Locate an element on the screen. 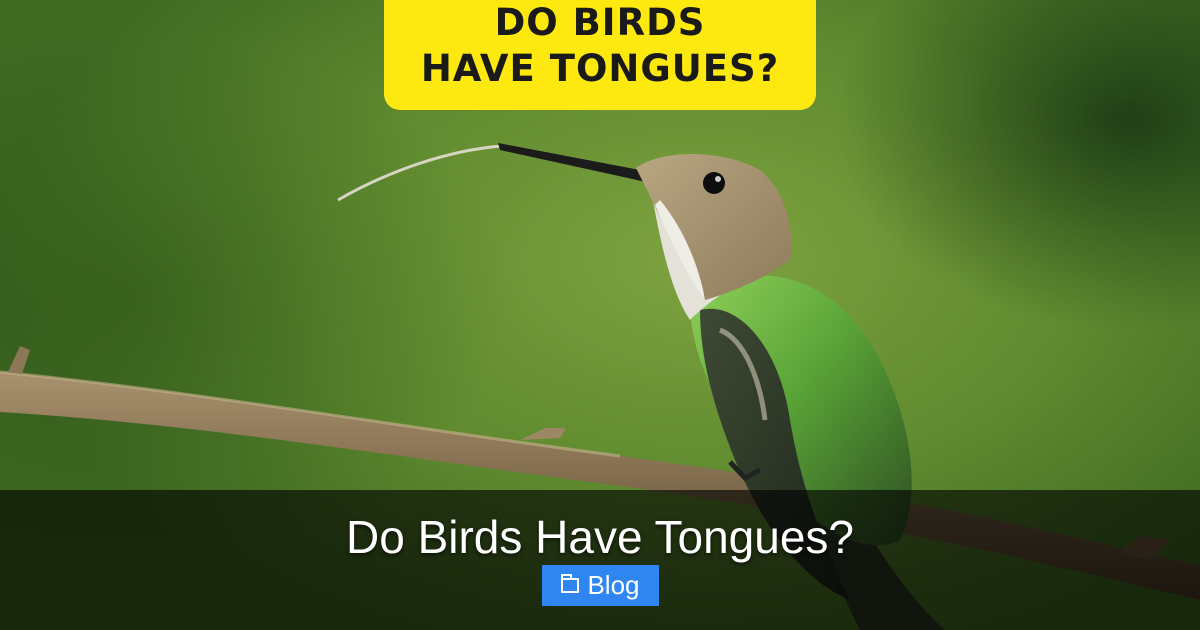  headline-line-2: HAVE TONGUES? is located at coordinates (600, 68).